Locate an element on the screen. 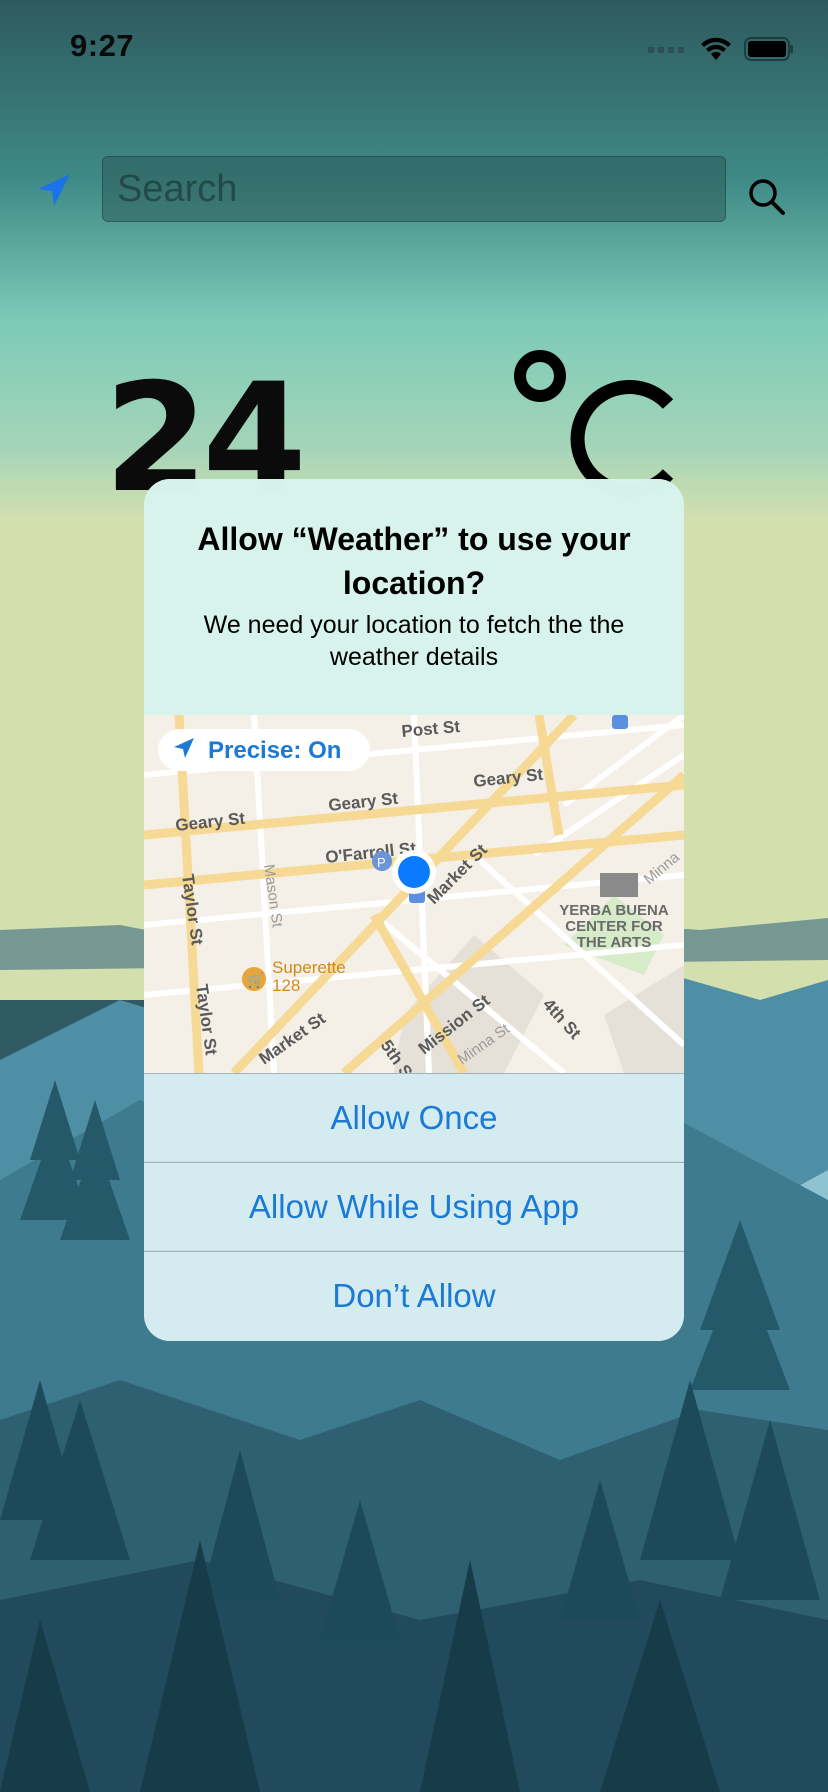  transit-icon is located at coordinates (620, 722).